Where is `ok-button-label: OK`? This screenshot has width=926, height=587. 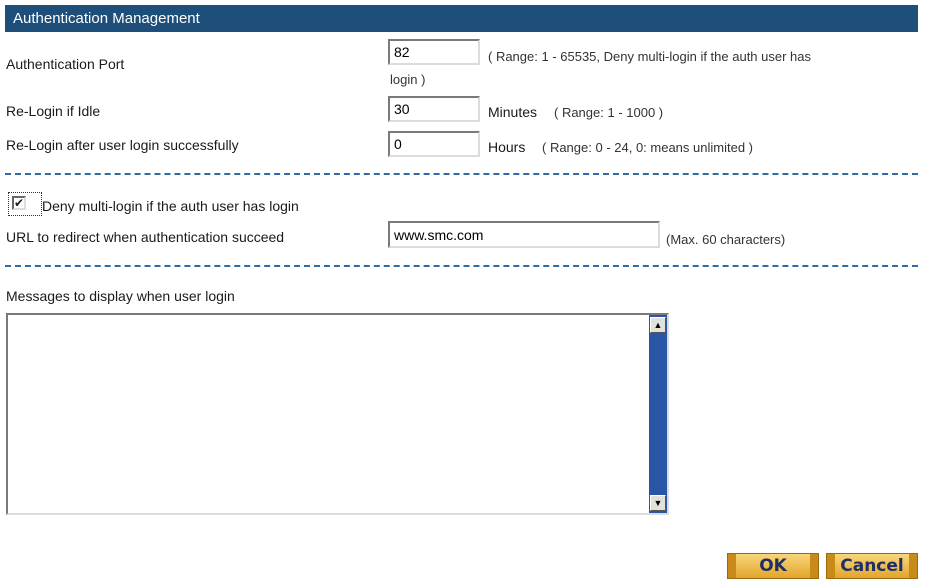 ok-button-label: OK is located at coordinates (773, 566).